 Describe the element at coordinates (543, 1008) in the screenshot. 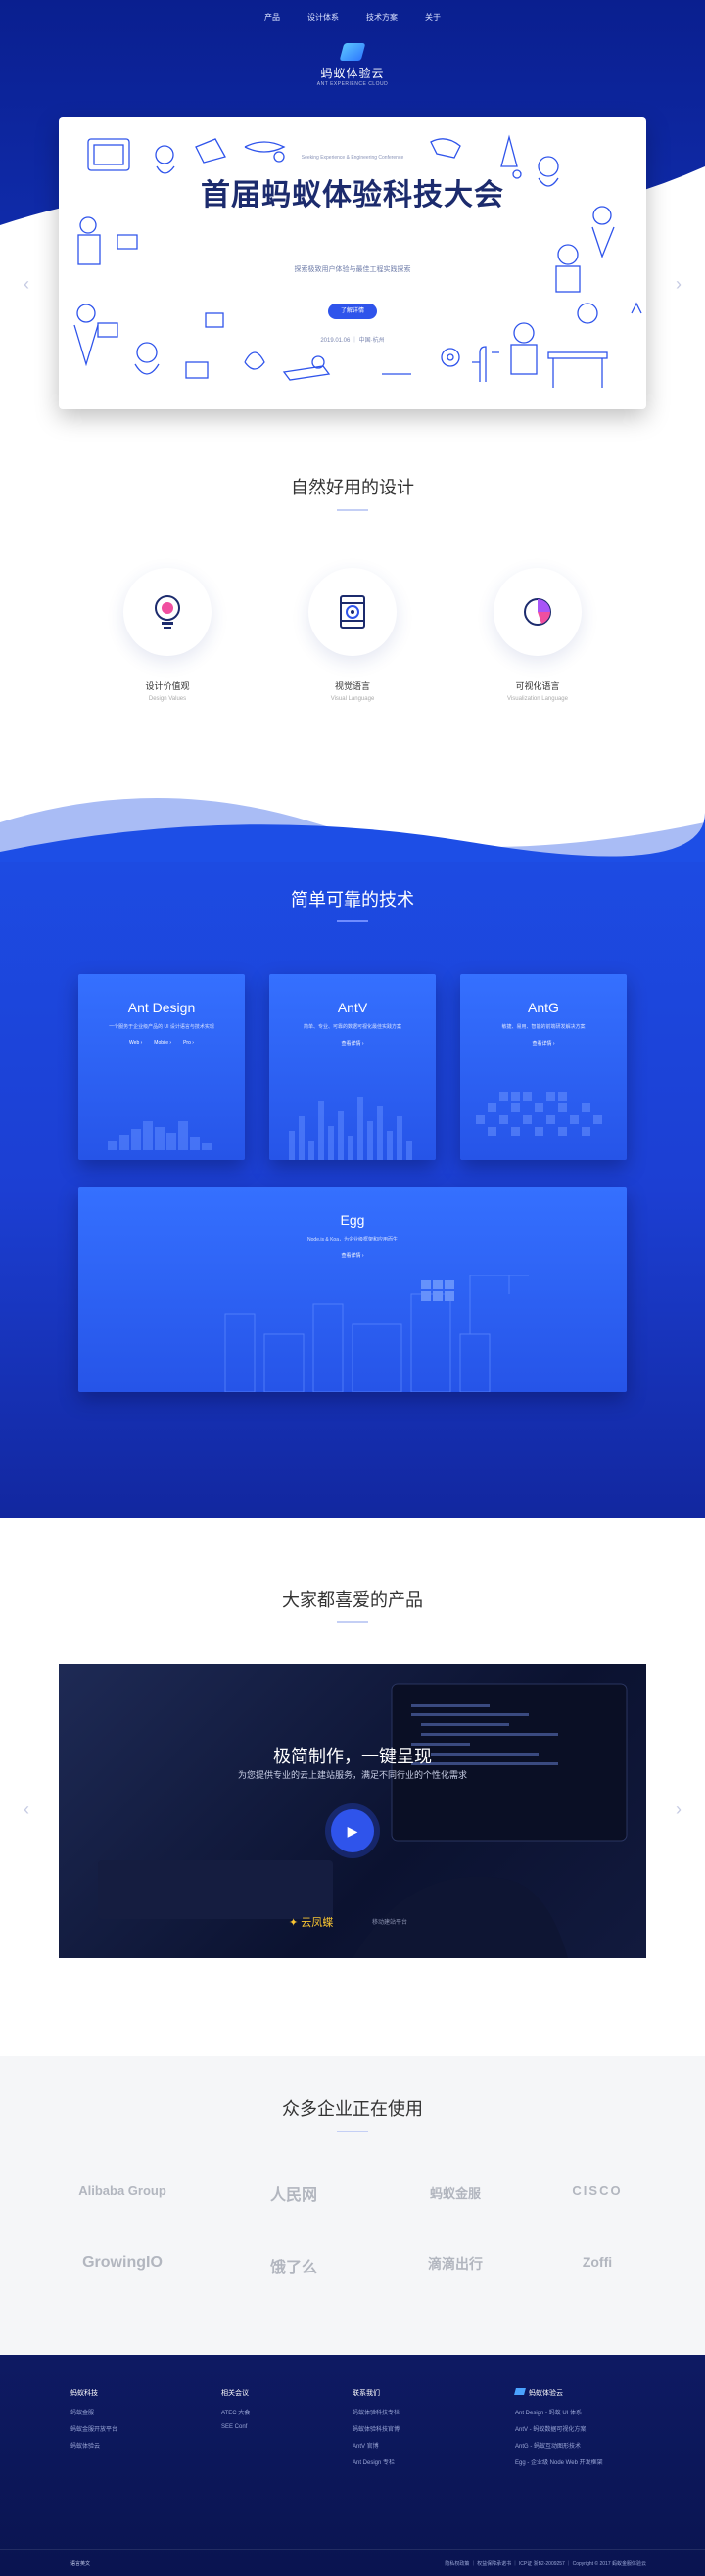

I see `card-title: AntG` at that location.